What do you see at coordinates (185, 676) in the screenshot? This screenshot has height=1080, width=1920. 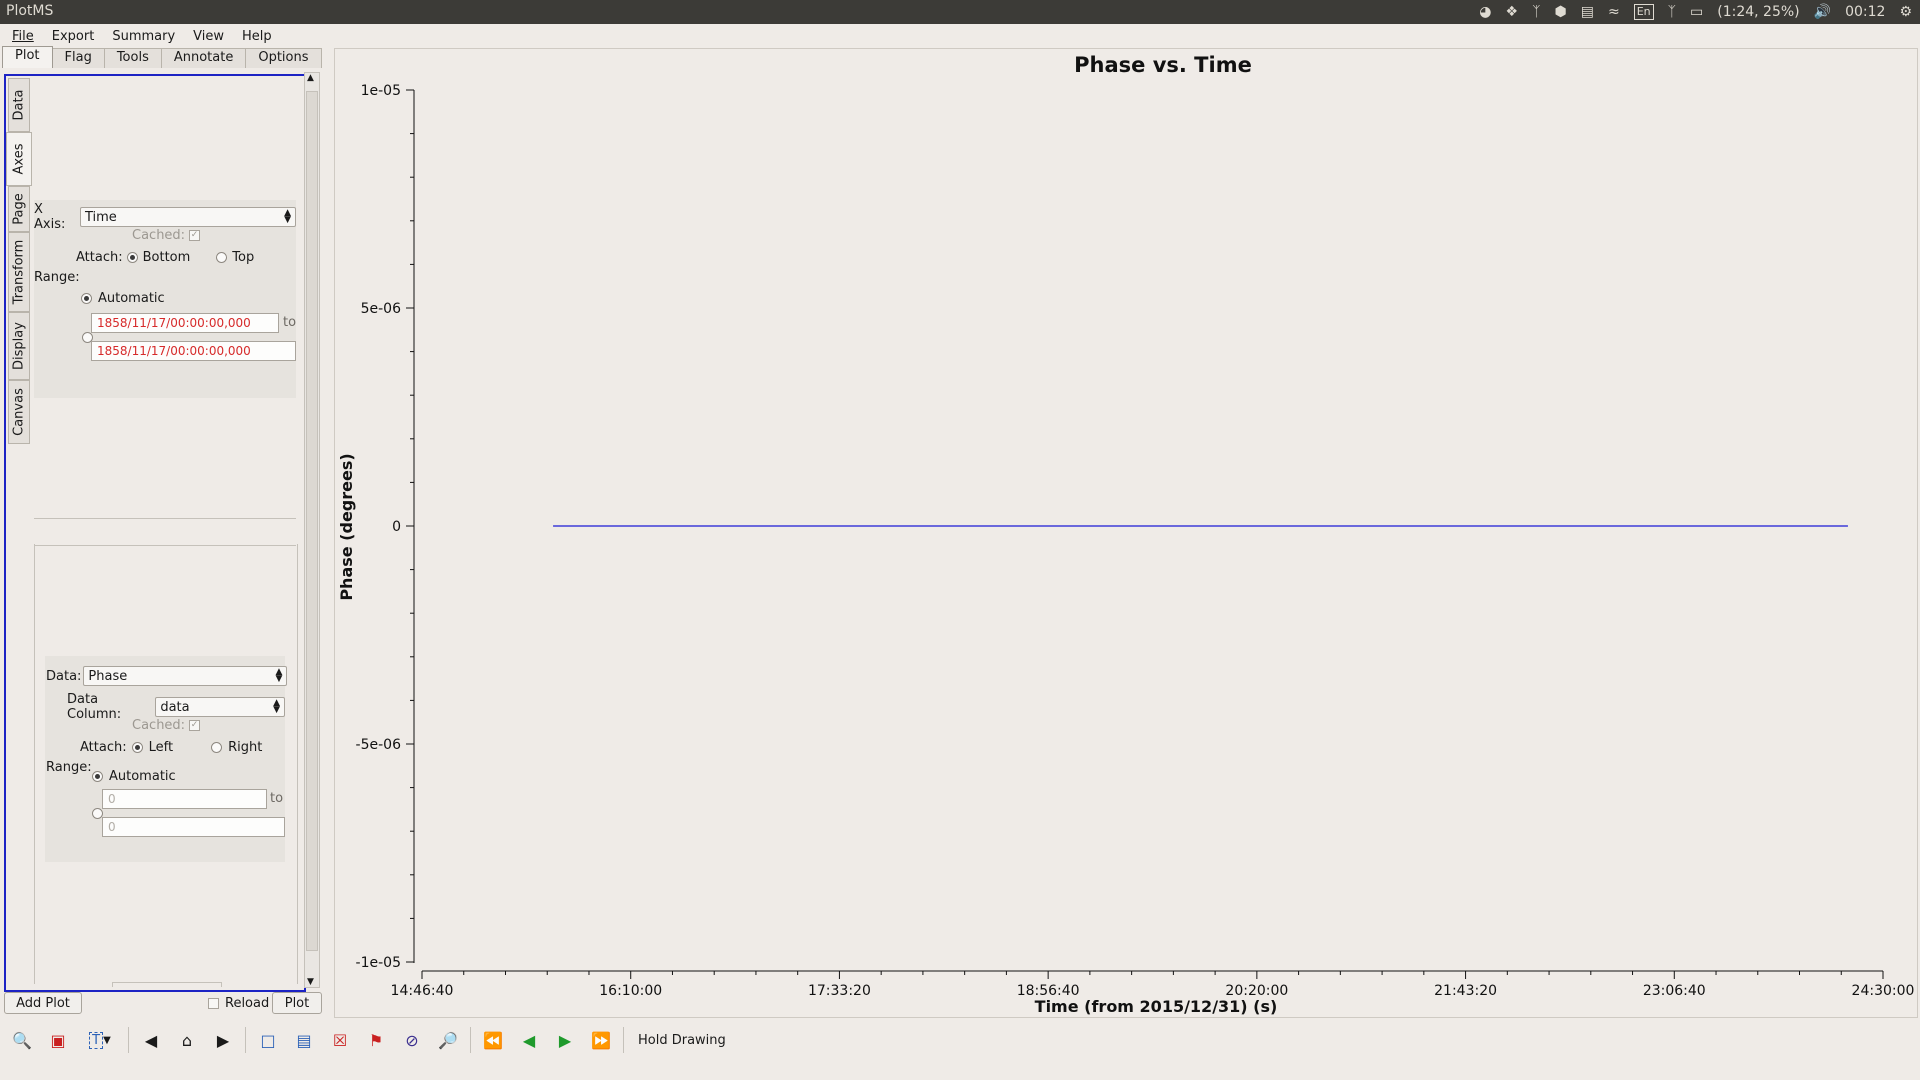 I see `y-data-select: Phase ▲ ▼` at bounding box center [185, 676].